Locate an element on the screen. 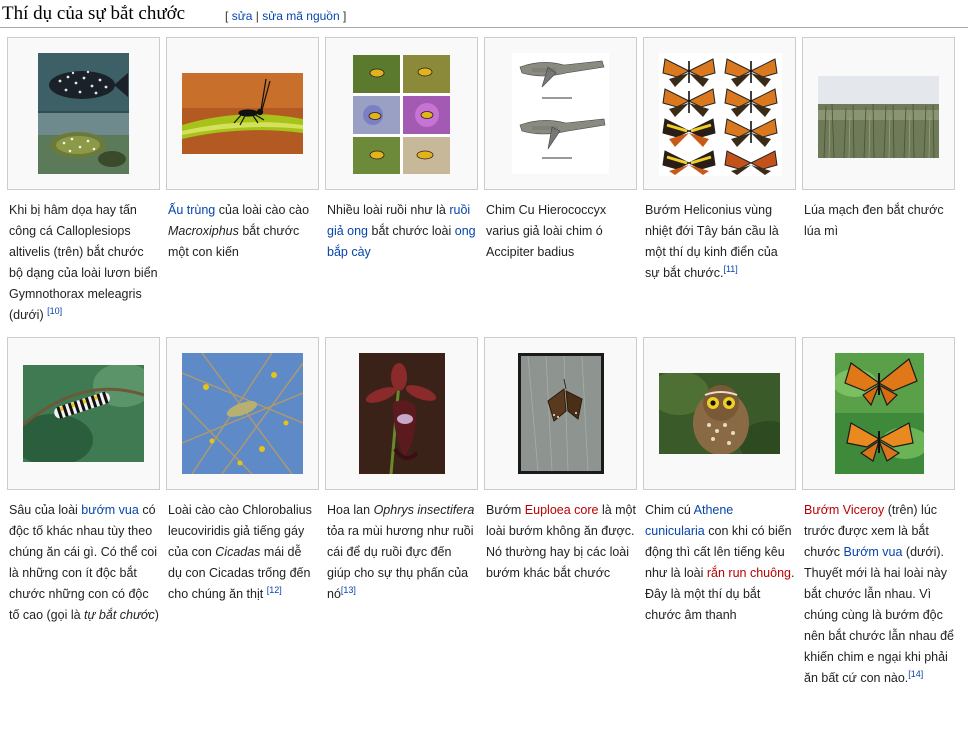 The width and height of the screenshot is (968, 736). caption-text: Bướm is located at coordinates (505, 510).